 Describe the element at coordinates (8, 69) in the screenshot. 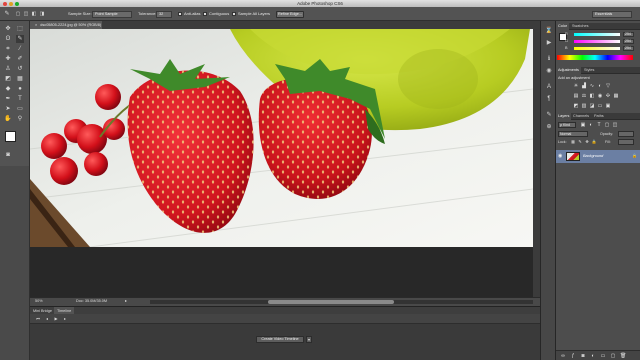

I see `clone-stamp-tool-icon: ♙` at that location.